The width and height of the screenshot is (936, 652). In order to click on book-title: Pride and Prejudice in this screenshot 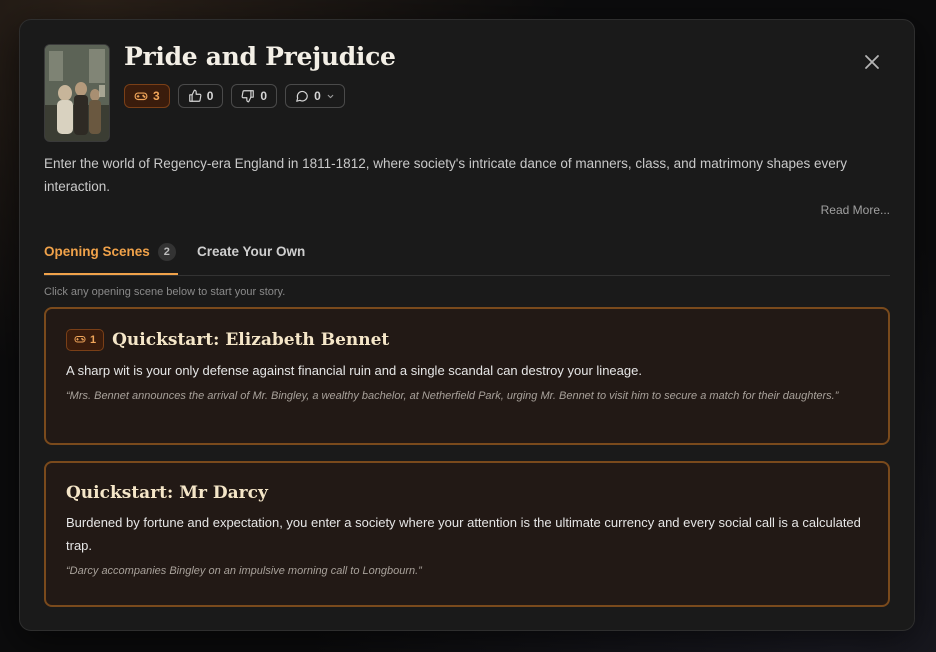, I will do `click(260, 56)`.